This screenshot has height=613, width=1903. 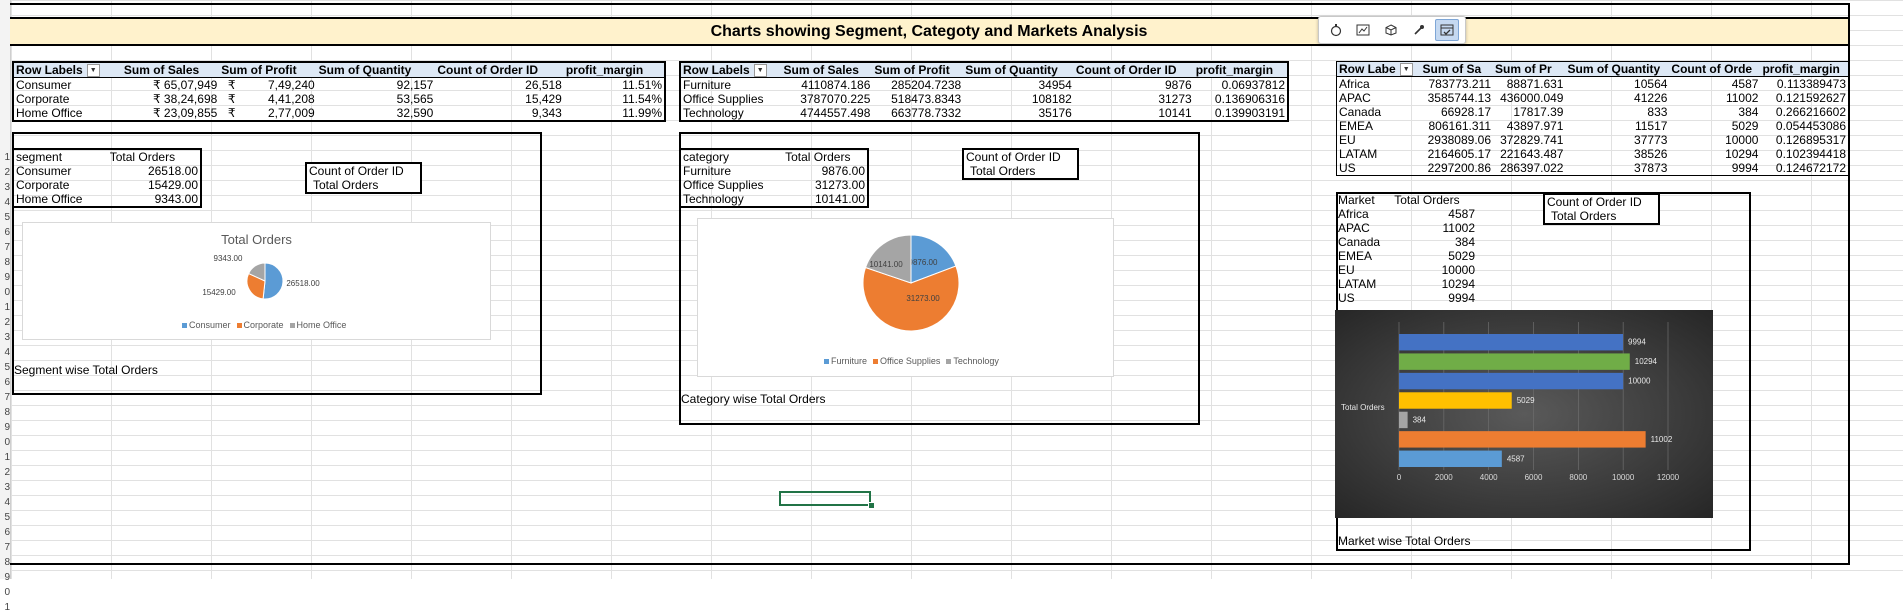 I want to click on table-cell: 38526, so click(x=1617, y=154).